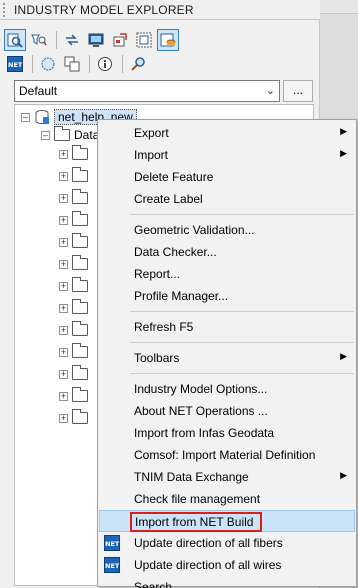 The height and width of the screenshot is (588, 358). Describe the element at coordinates (168, 199) in the screenshot. I see `menu-item-label: Create Label` at that location.